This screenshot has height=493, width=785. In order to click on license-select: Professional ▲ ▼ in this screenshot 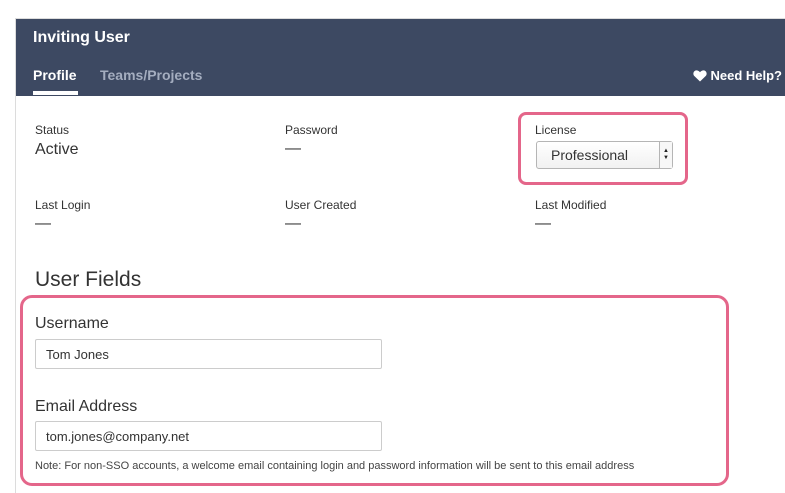, I will do `click(604, 155)`.